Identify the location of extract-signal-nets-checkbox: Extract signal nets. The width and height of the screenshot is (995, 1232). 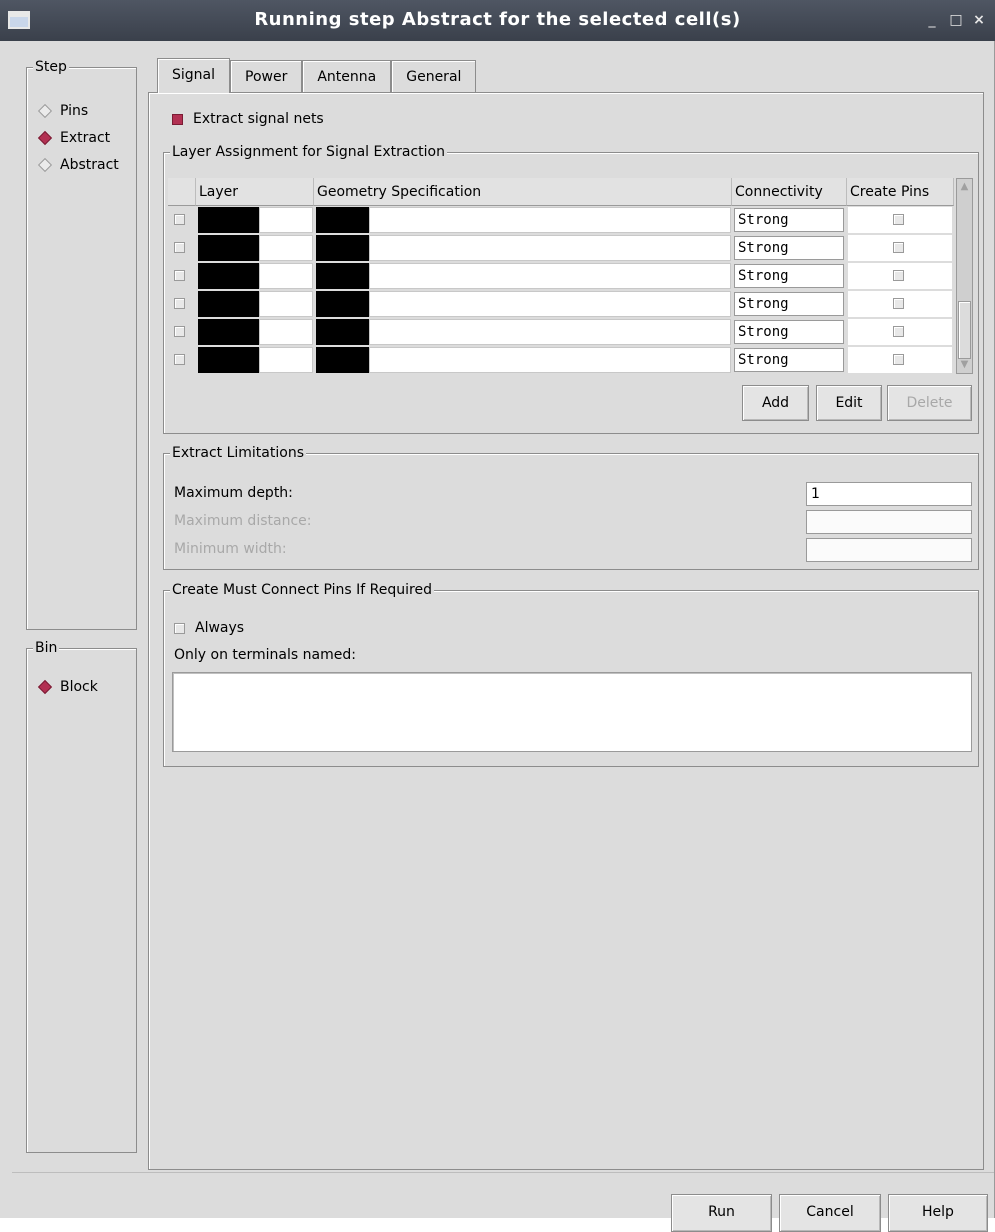
(248, 119).